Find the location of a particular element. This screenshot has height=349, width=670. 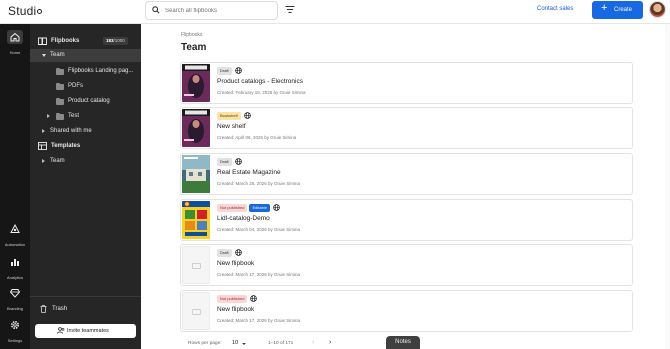

rail-home-label: Home is located at coordinates (15, 52).